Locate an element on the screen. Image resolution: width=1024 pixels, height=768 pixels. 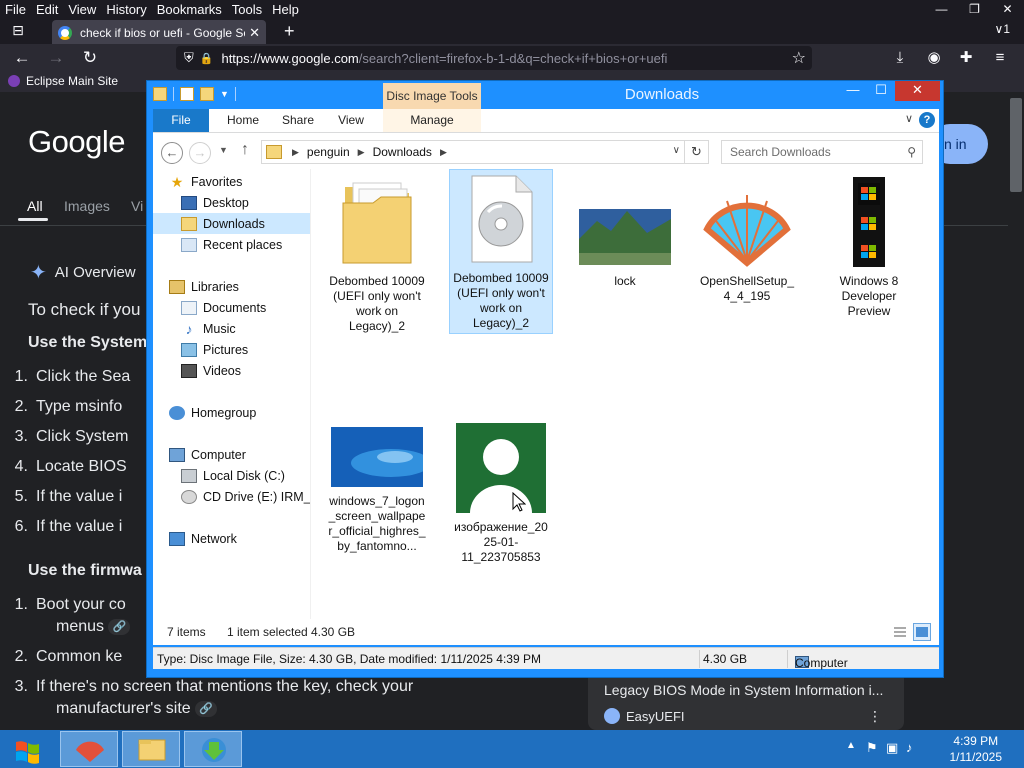
page-scrollbar is located at coordinates (1016, 411).